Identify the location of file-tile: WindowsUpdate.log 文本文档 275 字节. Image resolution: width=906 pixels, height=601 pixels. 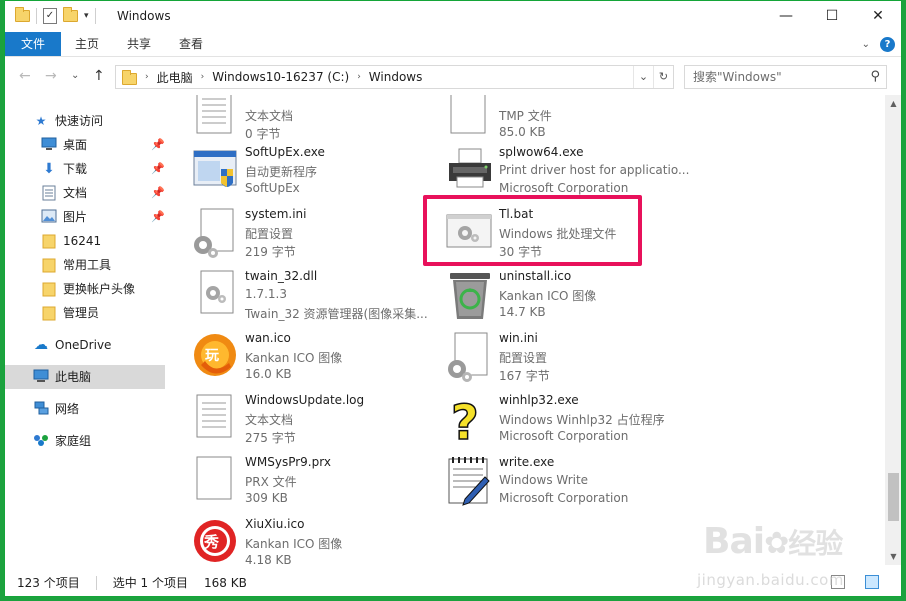
(316, 423).